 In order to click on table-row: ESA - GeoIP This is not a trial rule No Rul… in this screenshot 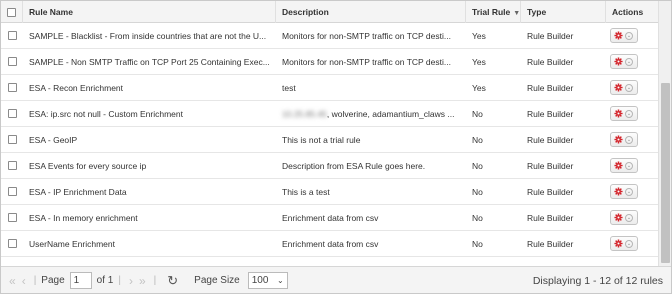, I will do `click(330, 140)`.